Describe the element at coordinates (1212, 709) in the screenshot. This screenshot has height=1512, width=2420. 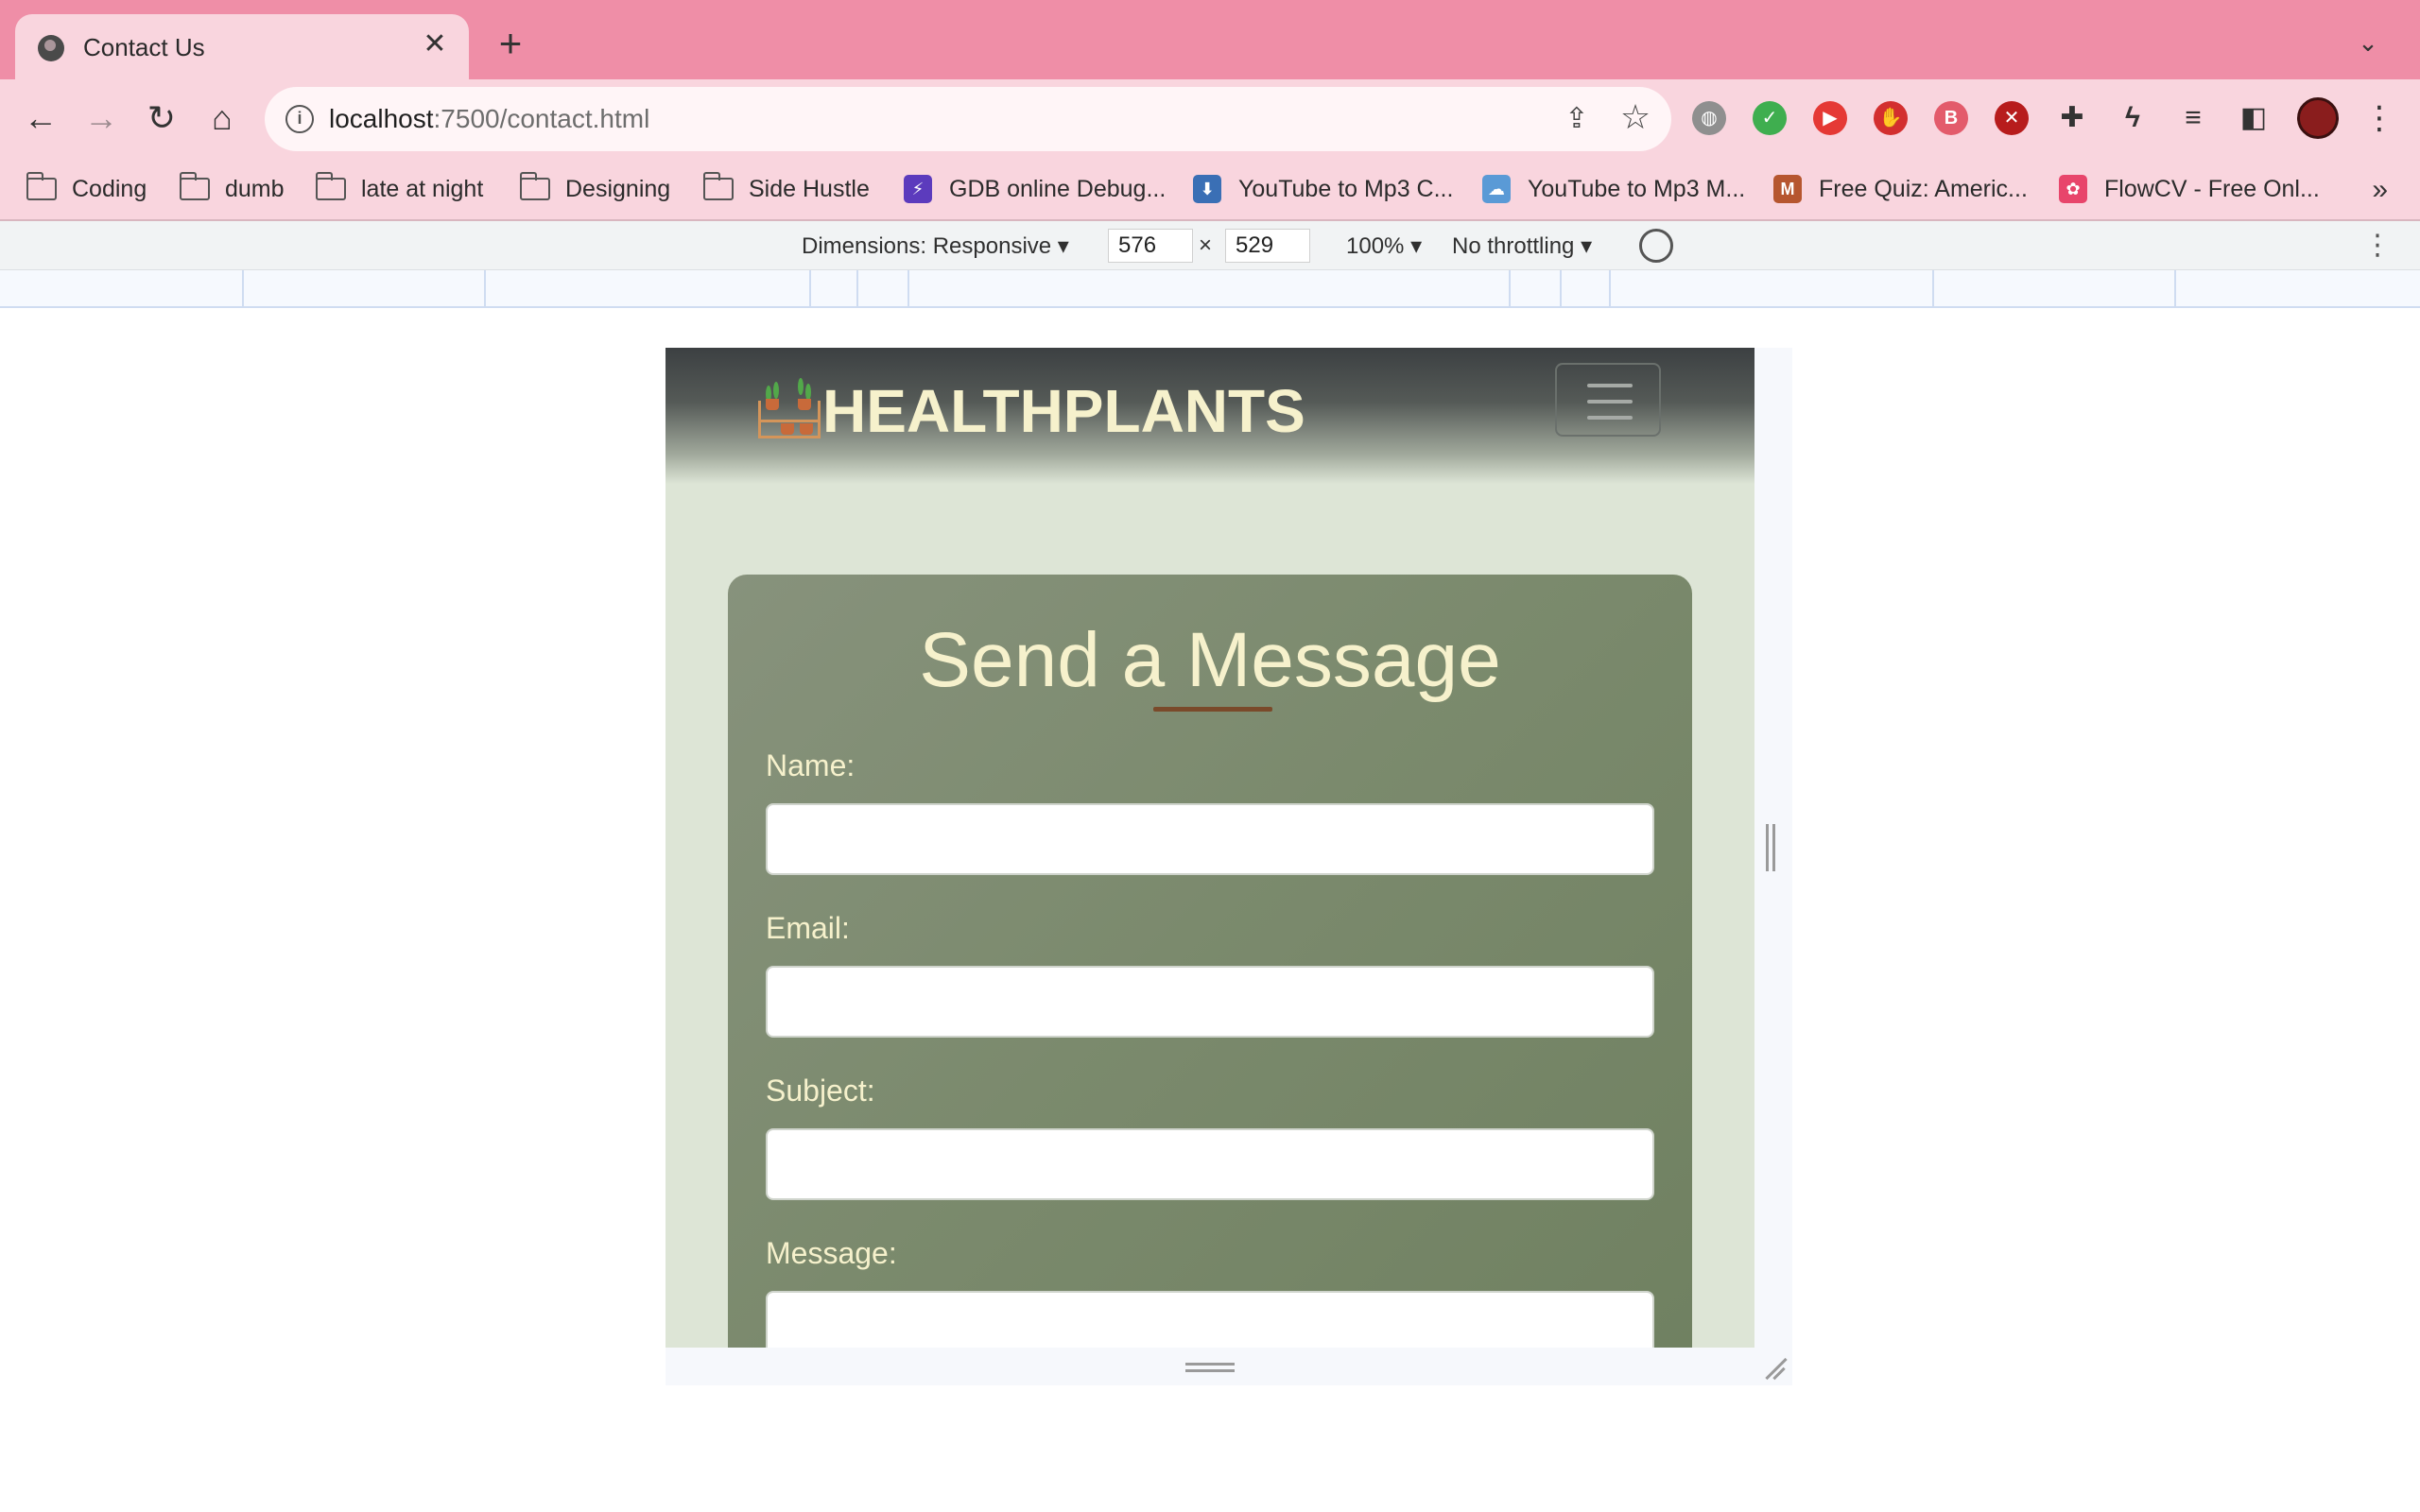
I see `title-underline` at that location.